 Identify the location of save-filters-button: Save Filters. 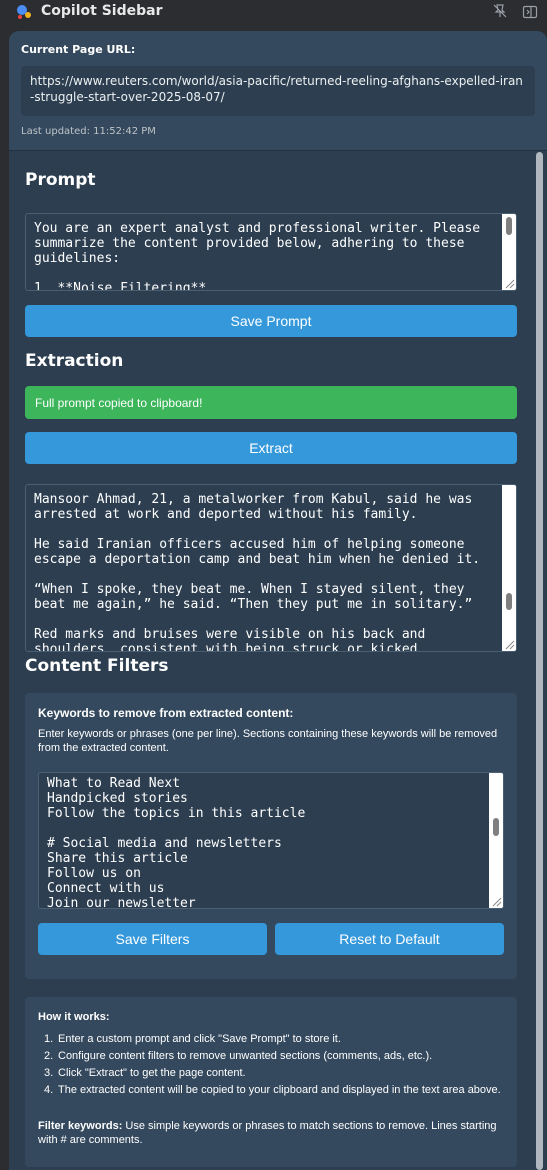
(152, 939).